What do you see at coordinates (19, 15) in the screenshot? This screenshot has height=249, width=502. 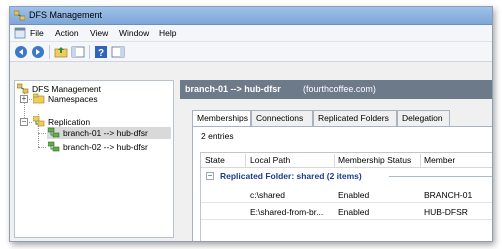 I see `dfs-app-icon` at bounding box center [19, 15].